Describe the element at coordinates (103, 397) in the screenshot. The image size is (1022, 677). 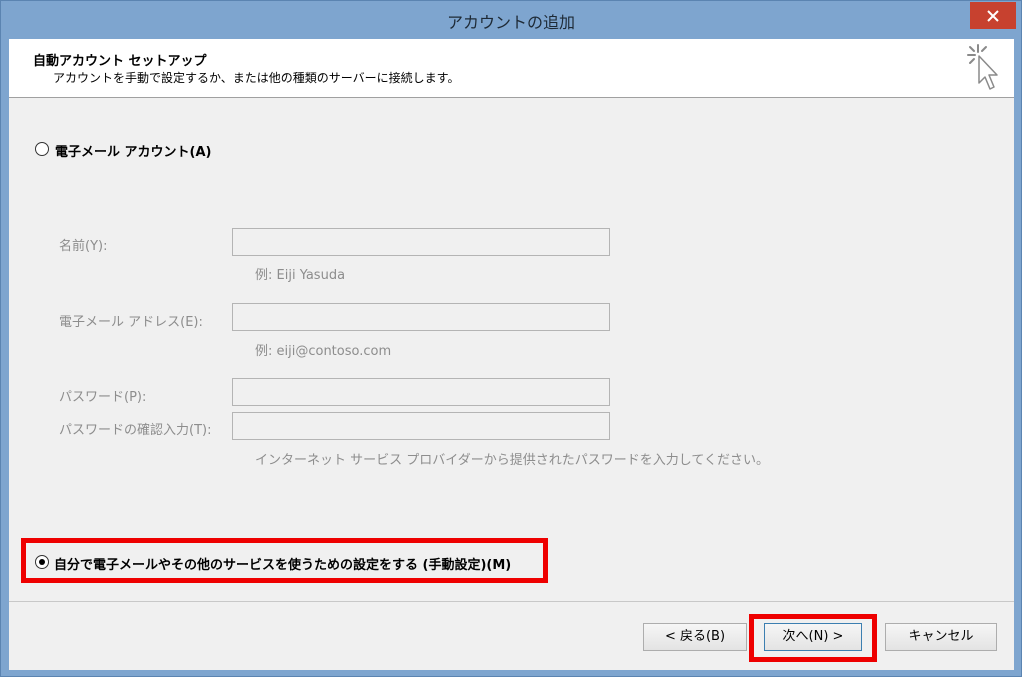
I see `password-label: パスワード(P):` at that location.